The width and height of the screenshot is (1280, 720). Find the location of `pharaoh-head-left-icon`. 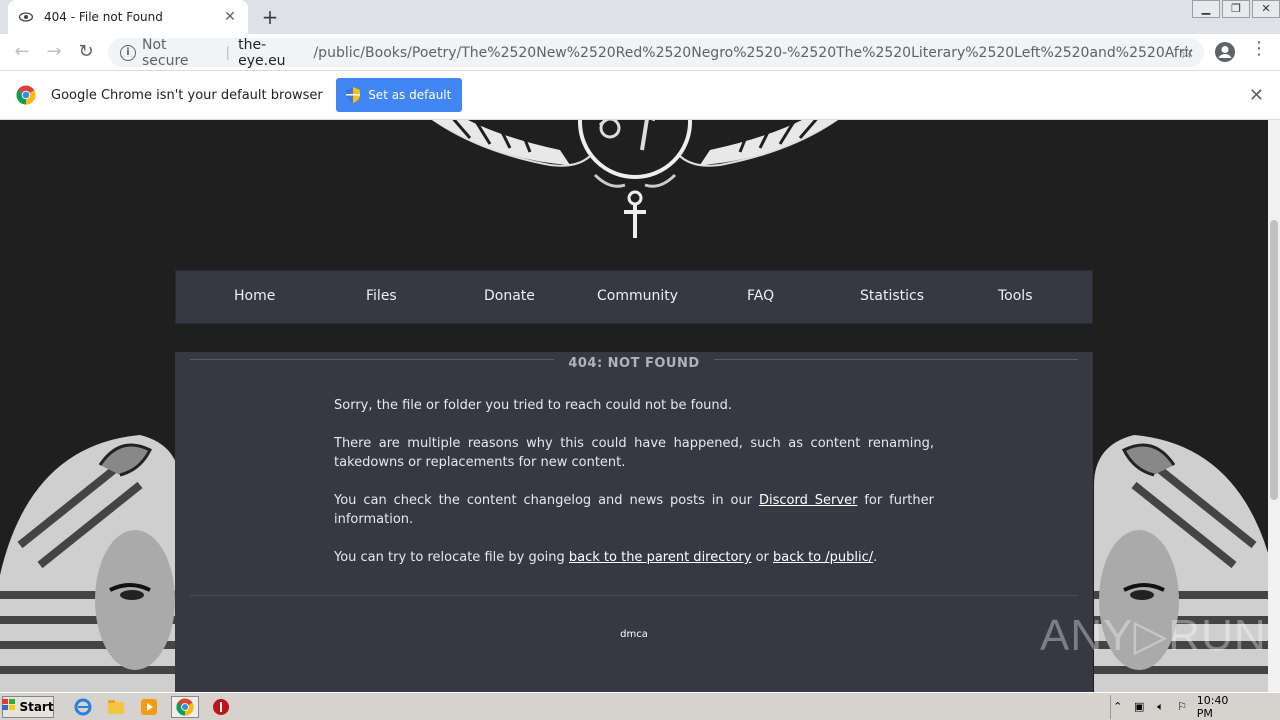

pharaoh-head-left-icon is located at coordinates (90, 563).